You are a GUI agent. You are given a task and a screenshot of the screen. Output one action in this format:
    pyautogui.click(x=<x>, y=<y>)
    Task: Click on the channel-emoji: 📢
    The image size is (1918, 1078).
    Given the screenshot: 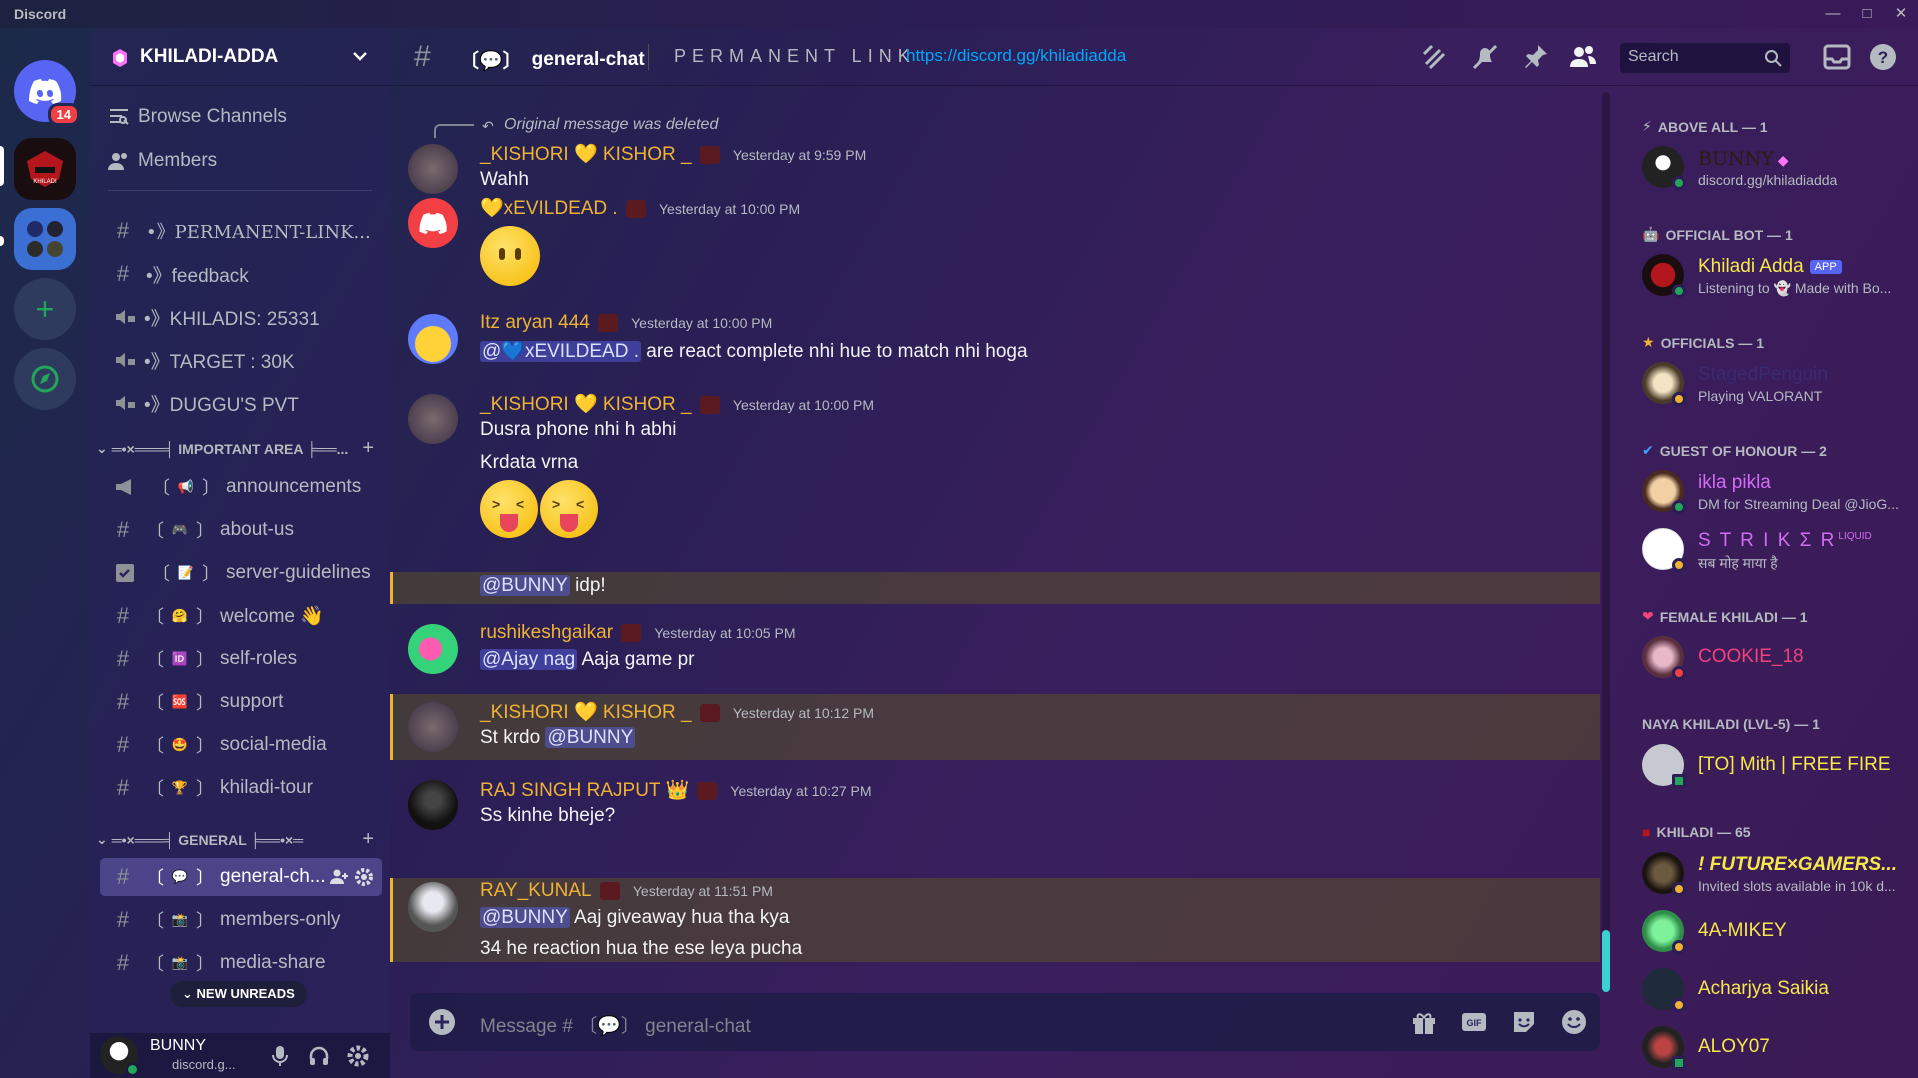 What is the action you would take?
    pyautogui.click(x=186, y=486)
    